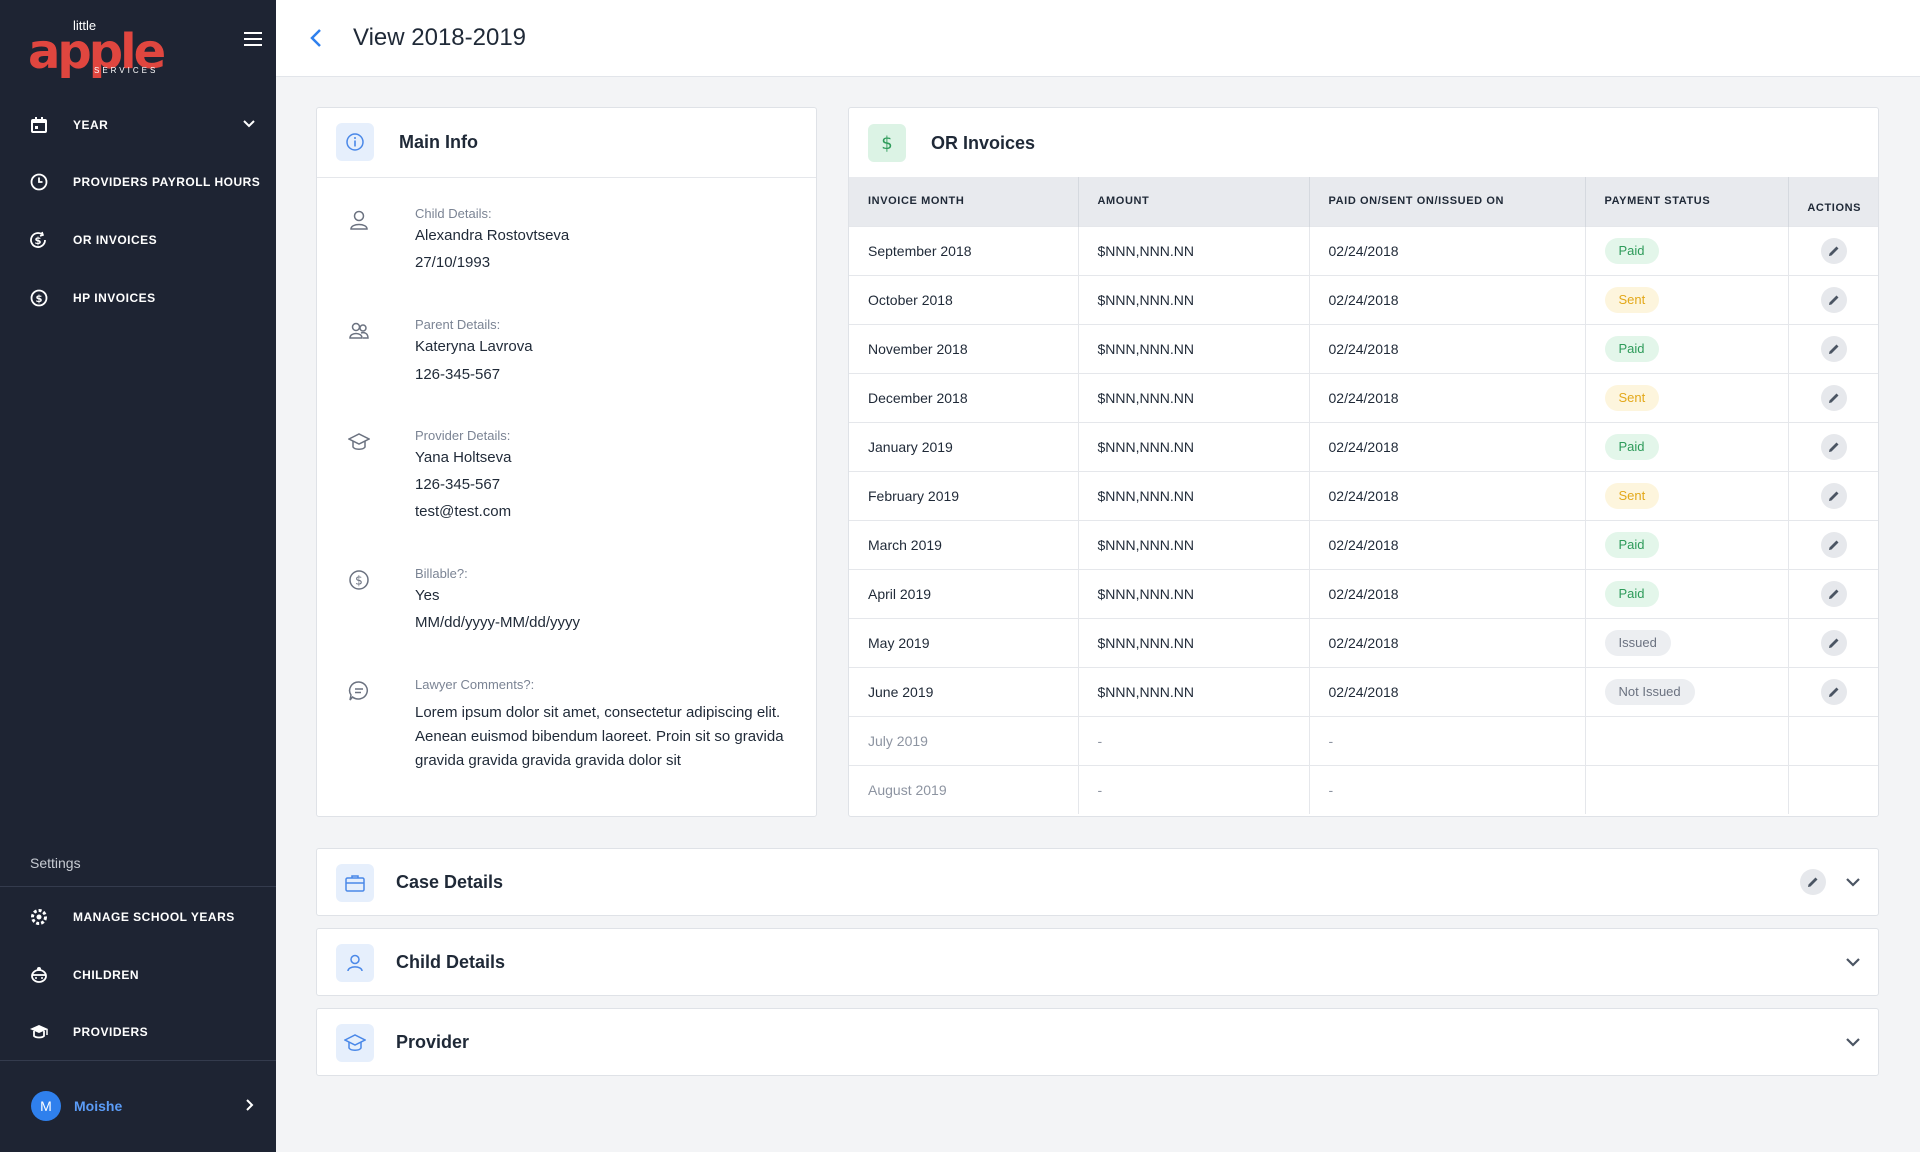  I want to click on sidebar-item-providers: PROVIDERS, so click(138, 1032).